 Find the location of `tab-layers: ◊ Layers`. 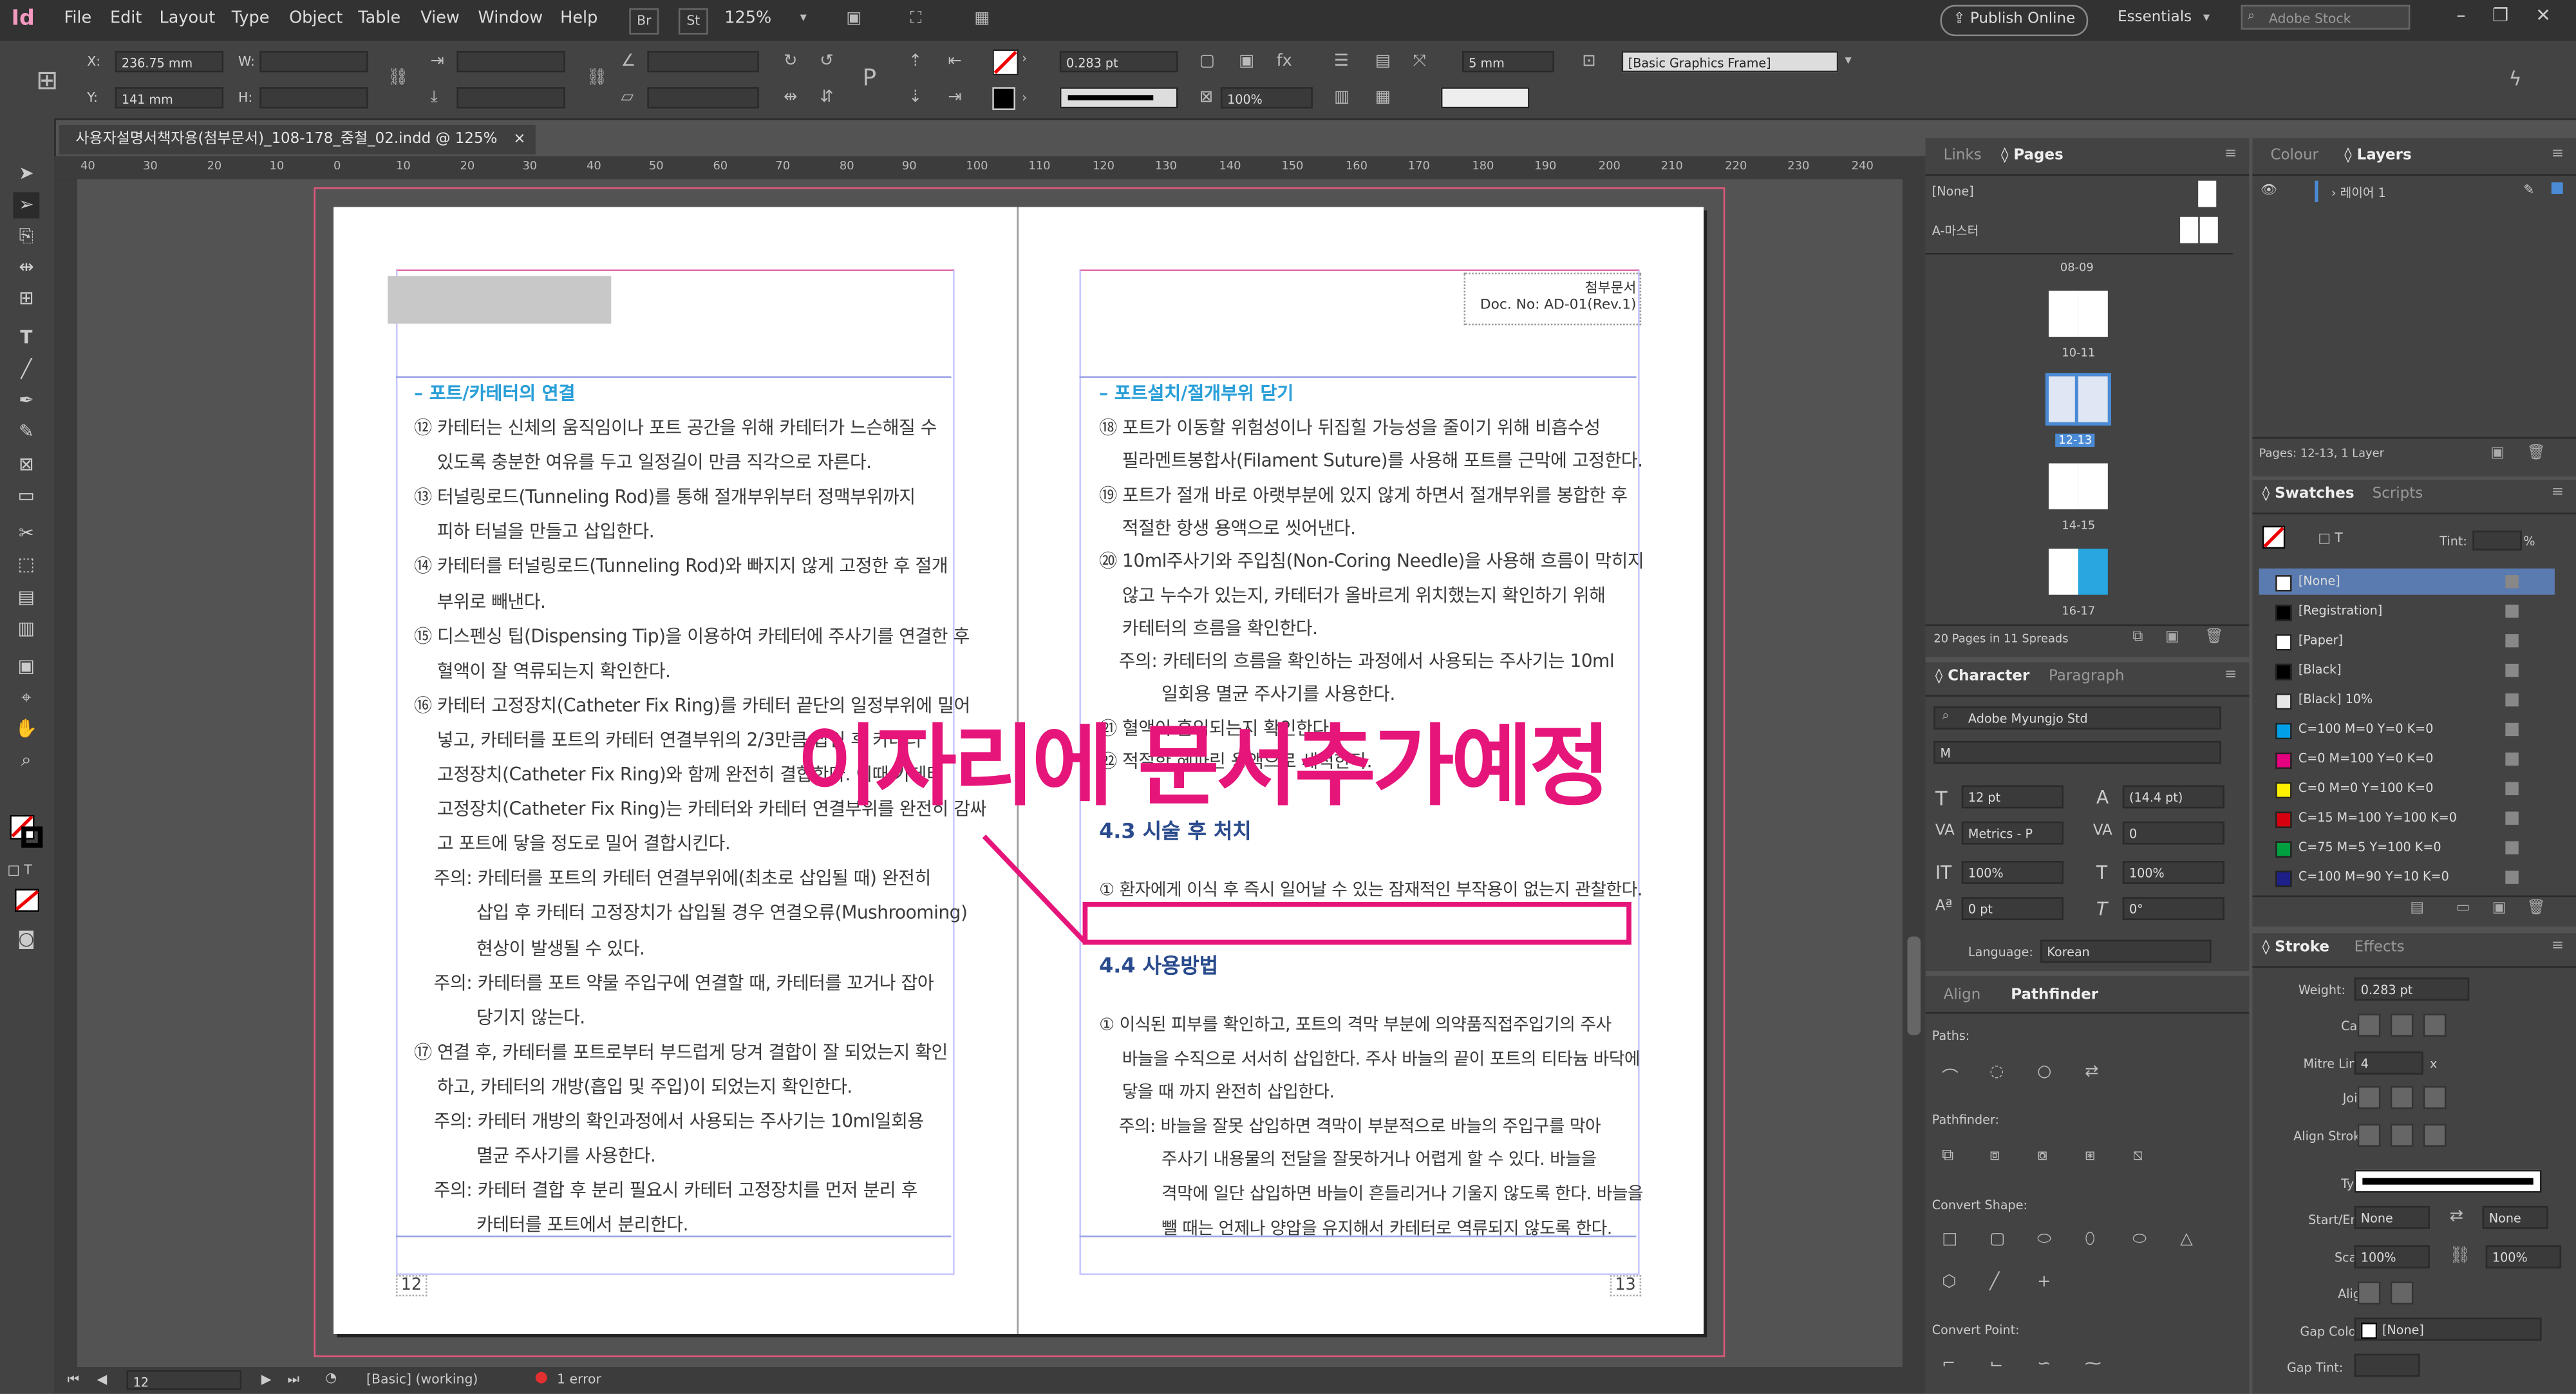

tab-layers: ◊ Layers is located at coordinates (2377, 156).